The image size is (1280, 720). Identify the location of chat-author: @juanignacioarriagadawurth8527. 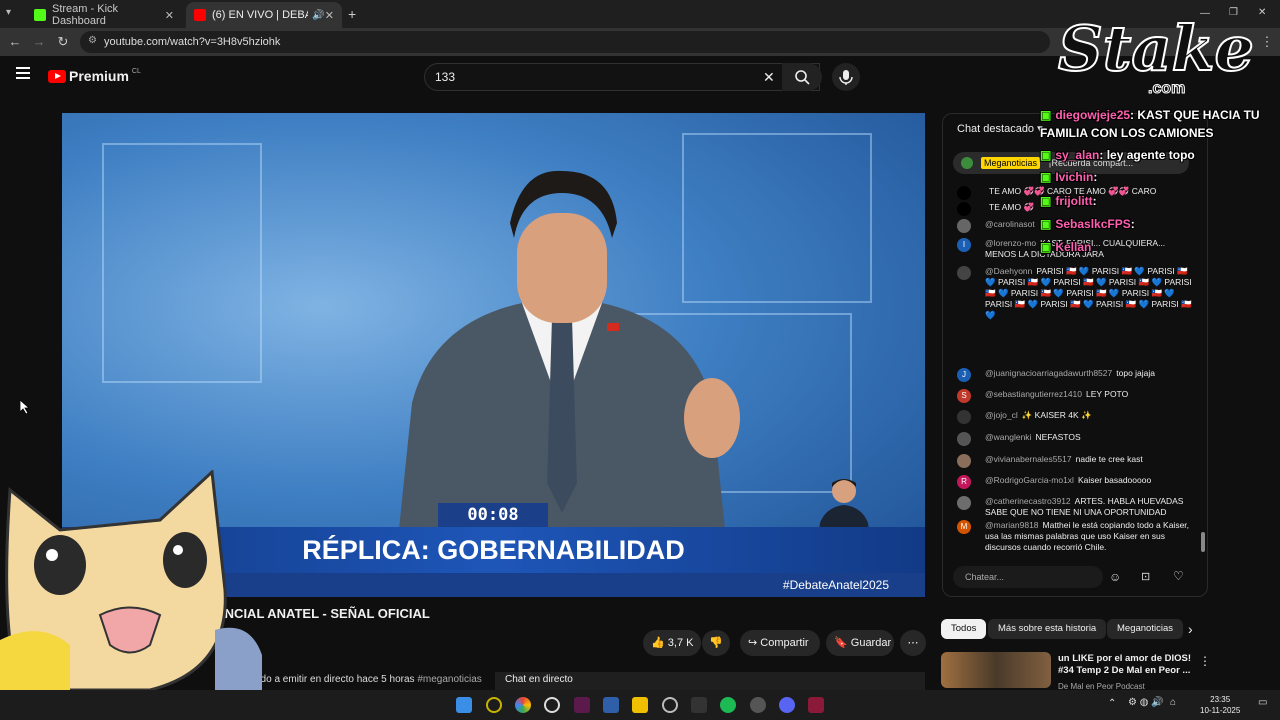
(1048, 373).